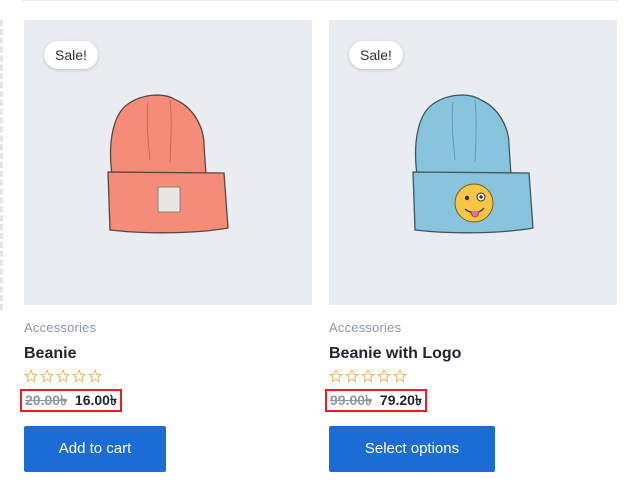 This screenshot has width=640, height=493. Describe the element at coordinates (351, 400) in the screenshot. I see `regular-price: 99.00৳` at that location.